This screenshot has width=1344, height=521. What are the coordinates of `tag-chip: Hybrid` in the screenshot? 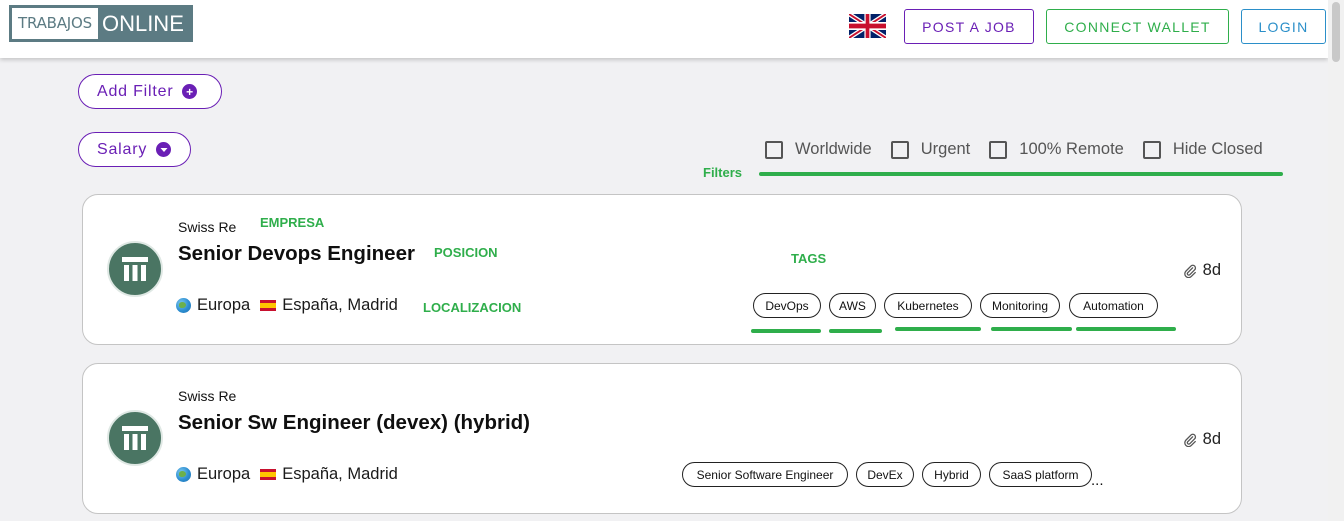 It's located at (951, 474).